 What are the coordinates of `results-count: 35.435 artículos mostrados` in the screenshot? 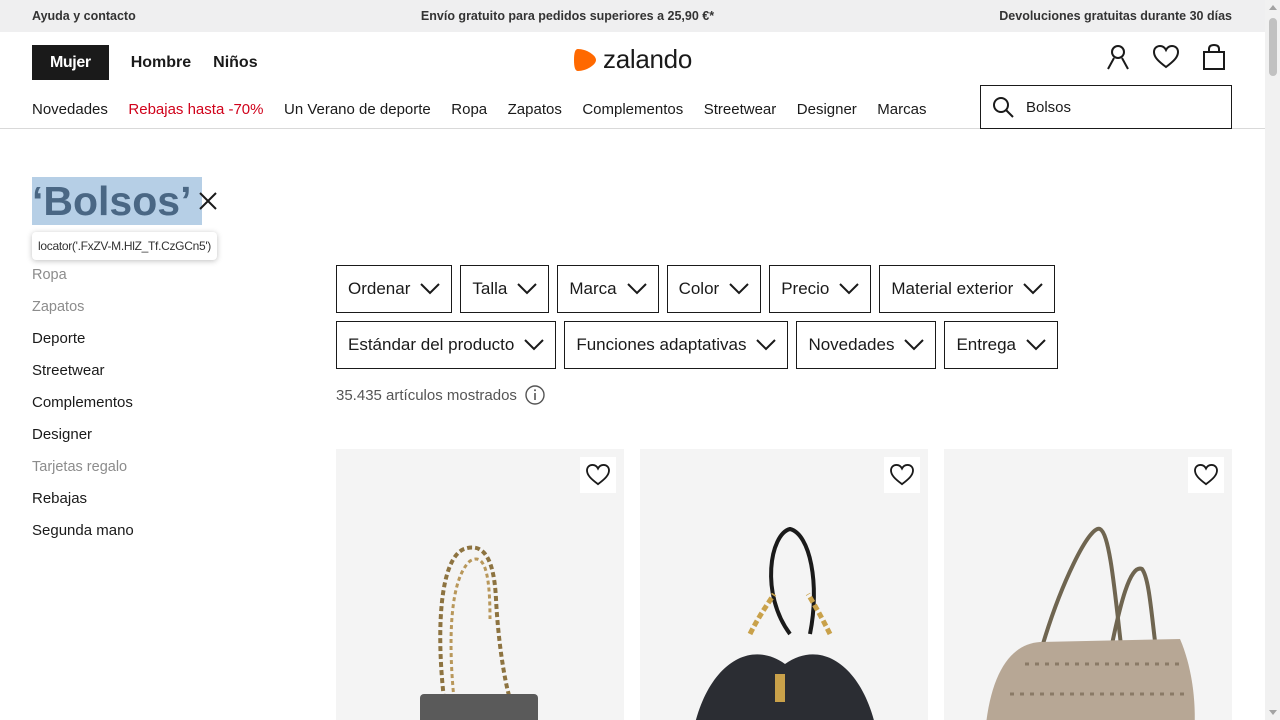 It's located at (440, 395).